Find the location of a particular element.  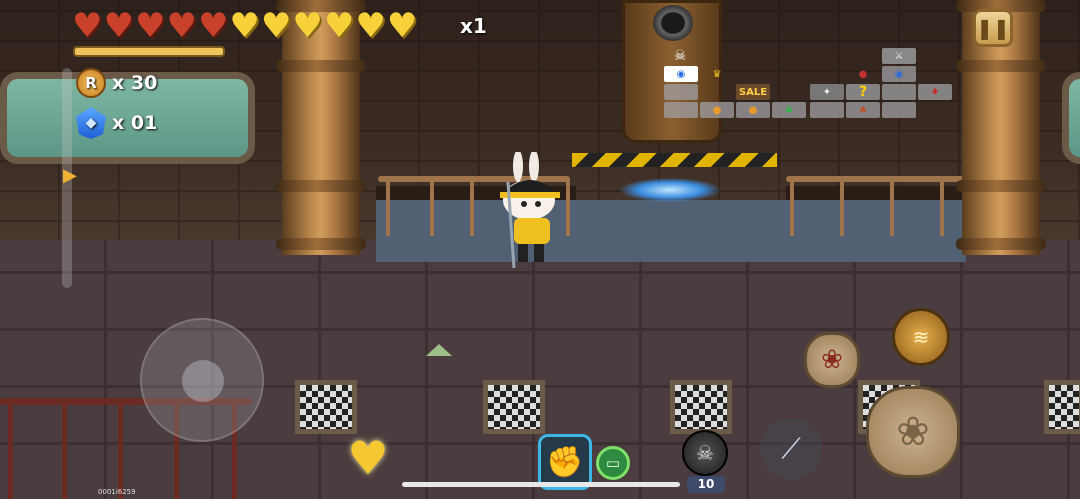

porthole is located at coordinates (673, 23).